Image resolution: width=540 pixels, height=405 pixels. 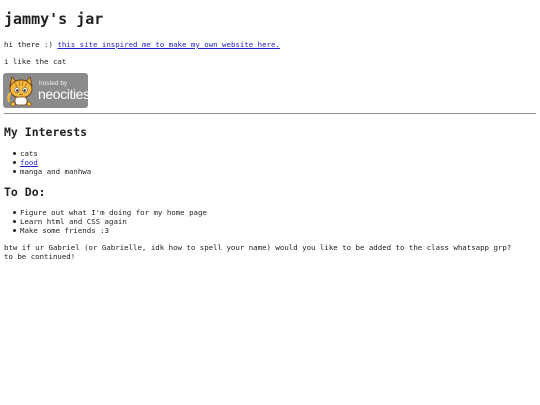 I want to click on list-item: Make some friends :3, so click(x=110, y=230).